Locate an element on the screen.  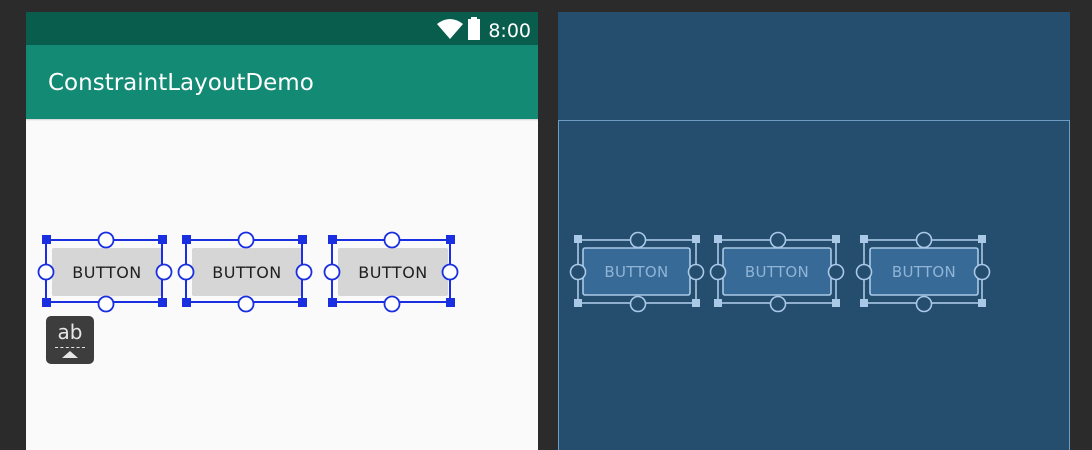
app-bar-shadow is located at coordinates (282, 120).